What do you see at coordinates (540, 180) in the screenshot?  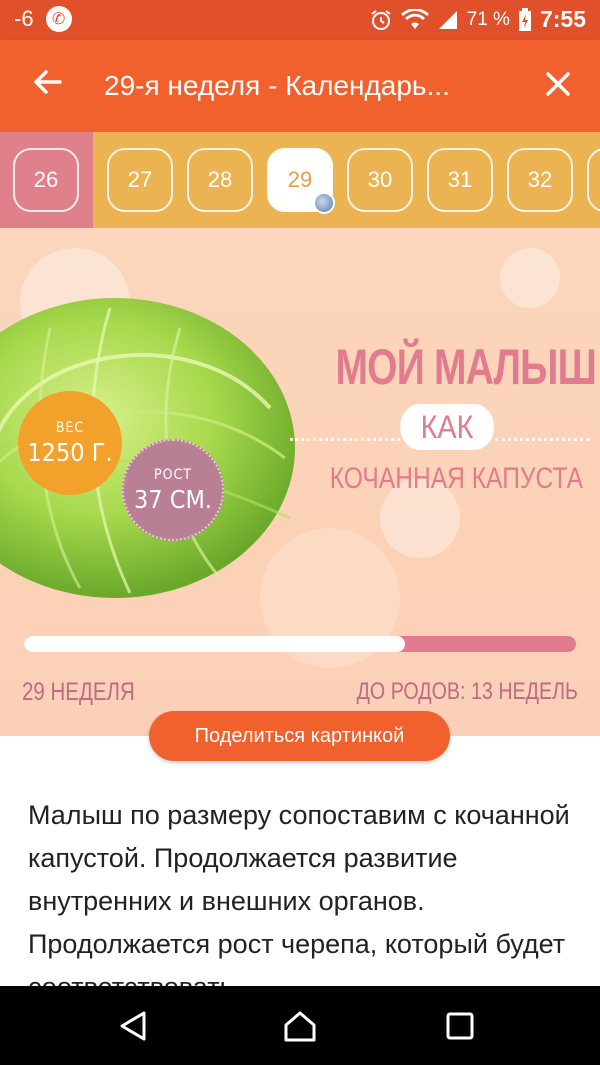 I see `week-tab-32: 32` at bounding box center [540, 180].